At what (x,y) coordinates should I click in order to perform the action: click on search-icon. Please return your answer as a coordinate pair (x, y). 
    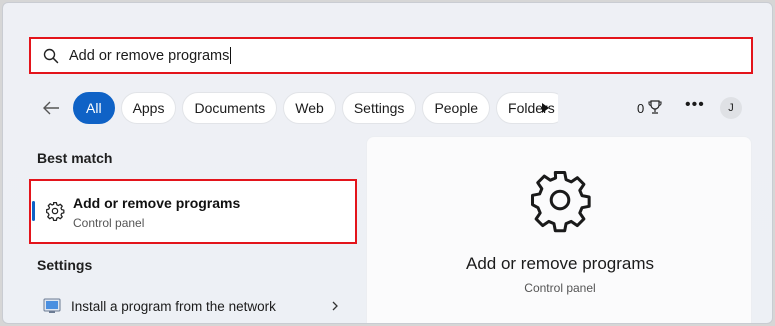
    Looking at the image, I should click on (52, 56).